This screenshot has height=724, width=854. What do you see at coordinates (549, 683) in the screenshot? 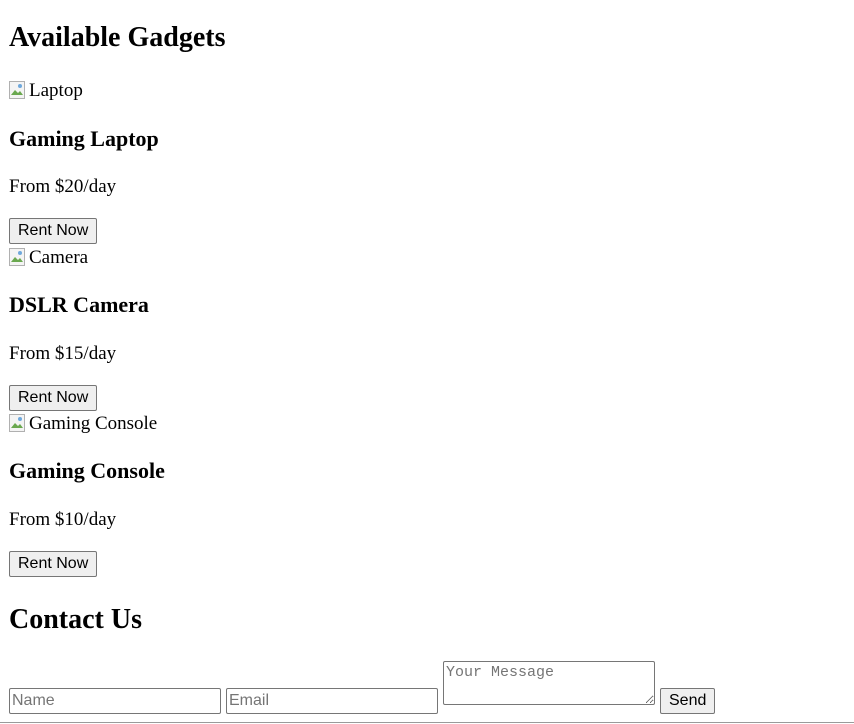
I see `message-field` at bounding box center [549, 683].